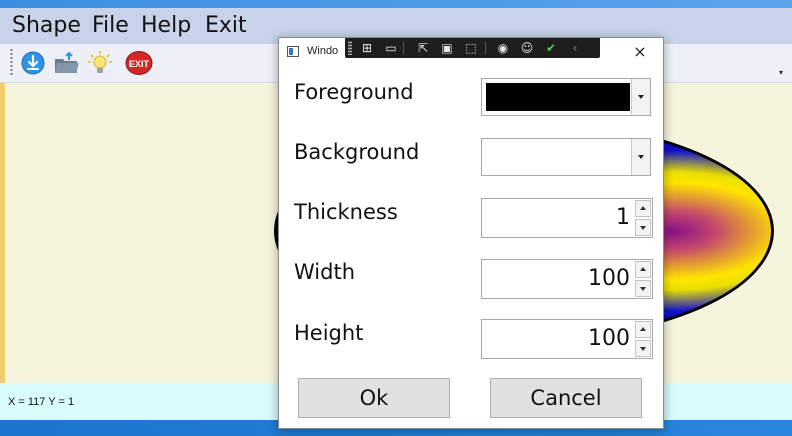 This screenshot has width=792, height=436. Describe the element at coordinates (41, 402) in the screenshot. I see `cursor-position-text: X = 117 Y = 1` at that location.